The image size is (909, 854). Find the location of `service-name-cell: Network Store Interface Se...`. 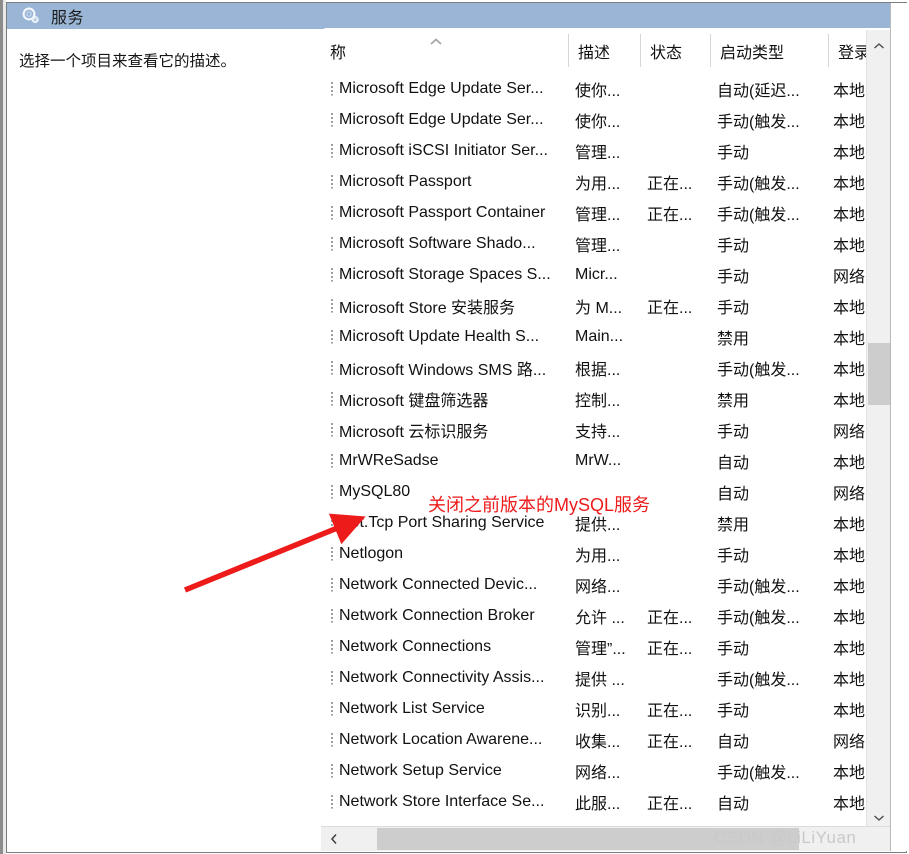

service-name-cell: Network Store Interface Se... is located at coordinates (442, 801).